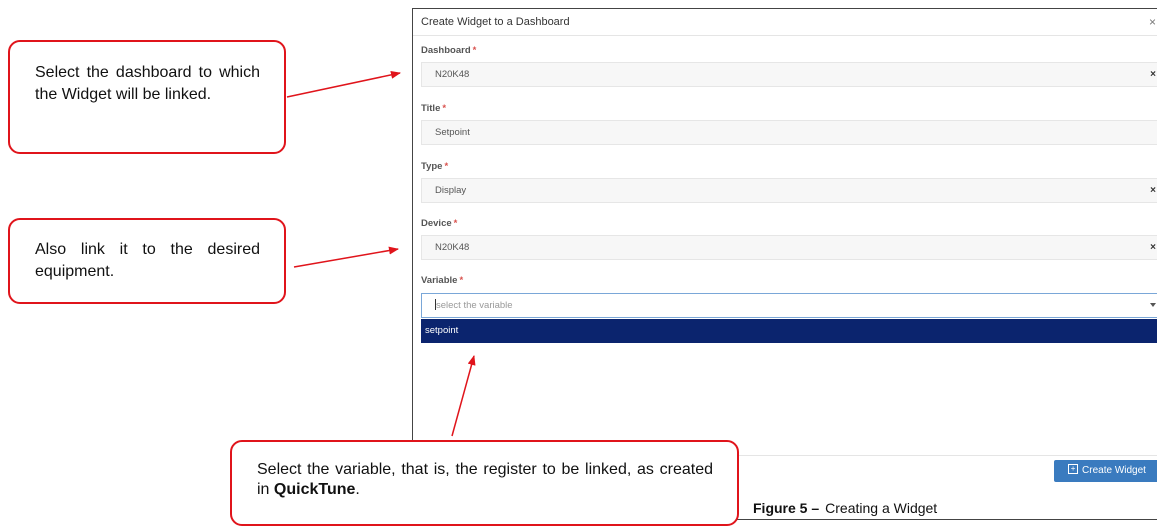 The image size is (1157, 526). I want to click on figure-caption-text: Creating a Widget, so click(881, 508).